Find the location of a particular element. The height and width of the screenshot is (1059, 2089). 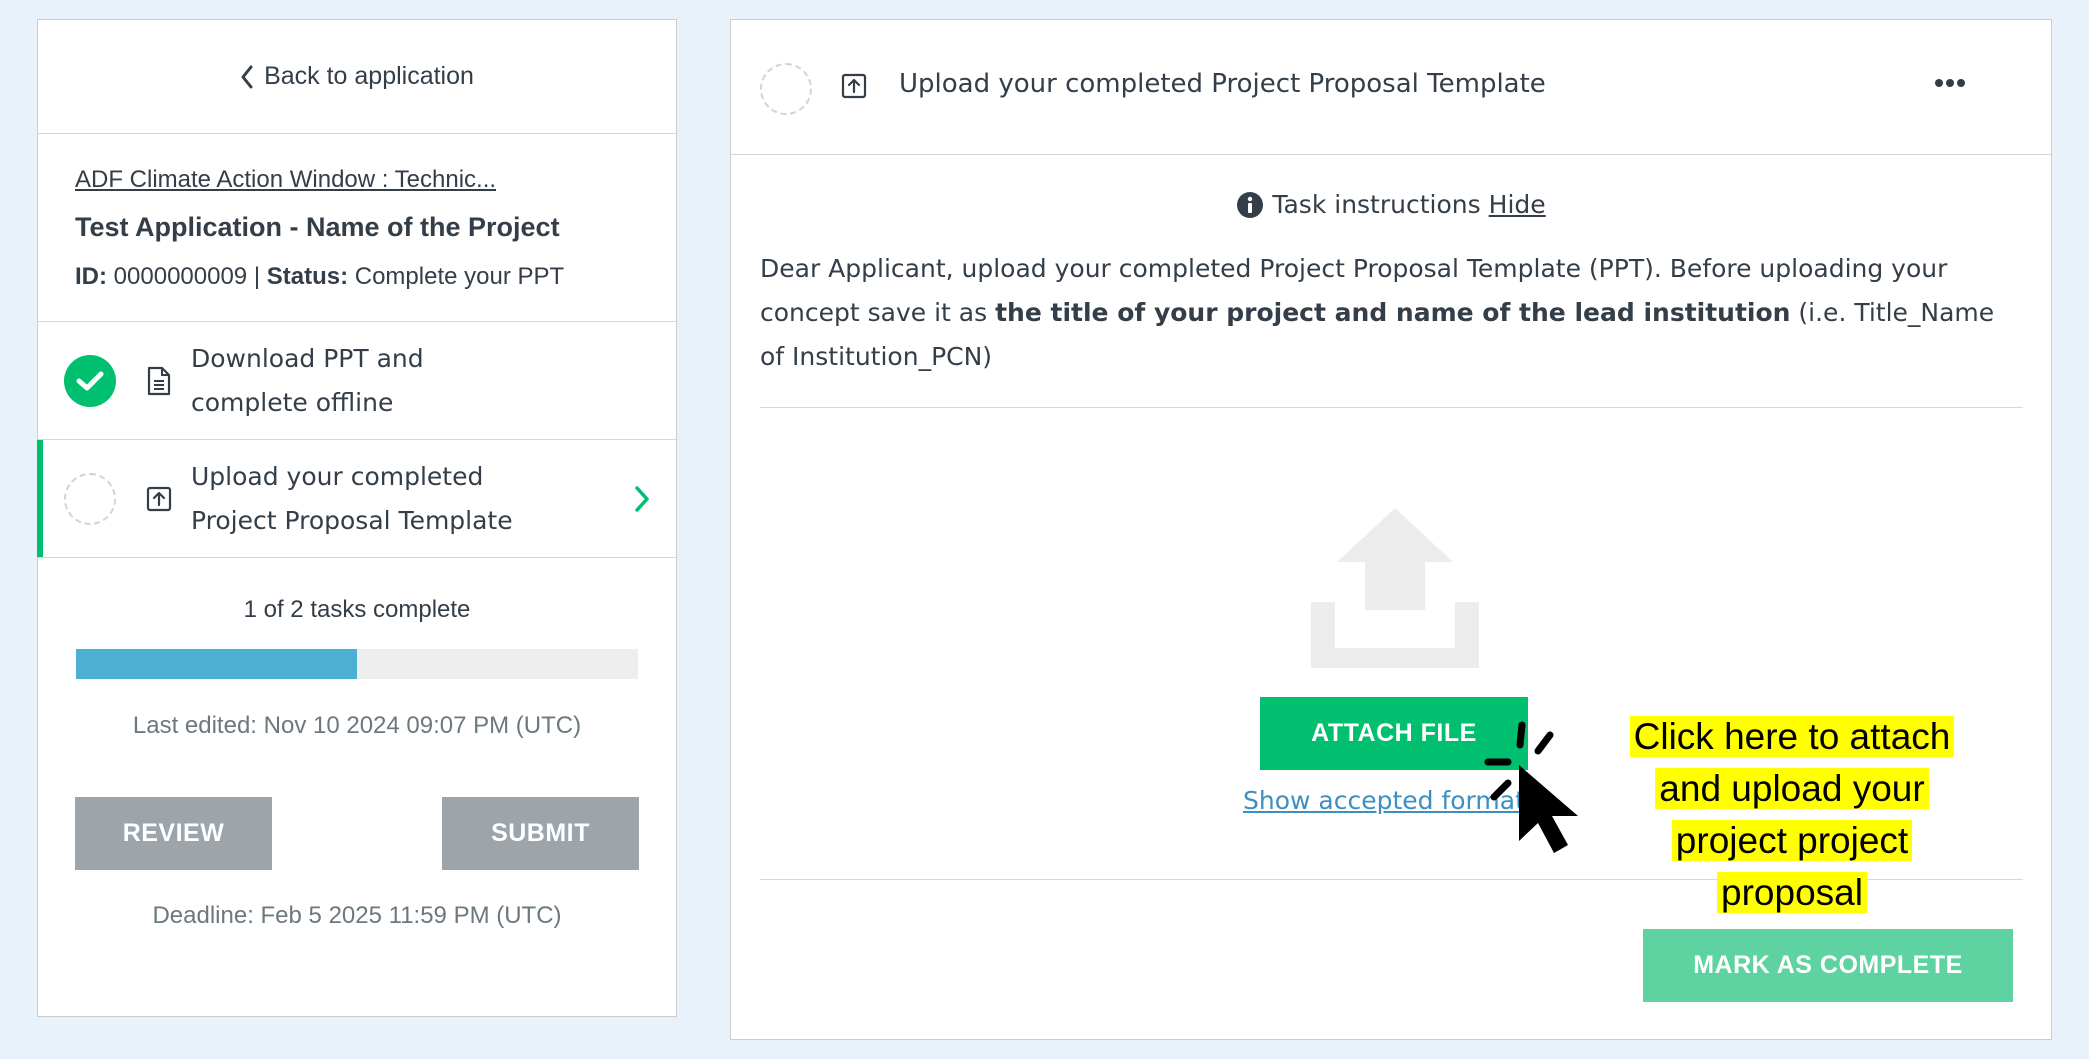

chevron-right-icon is located at coordinates (642, 498).